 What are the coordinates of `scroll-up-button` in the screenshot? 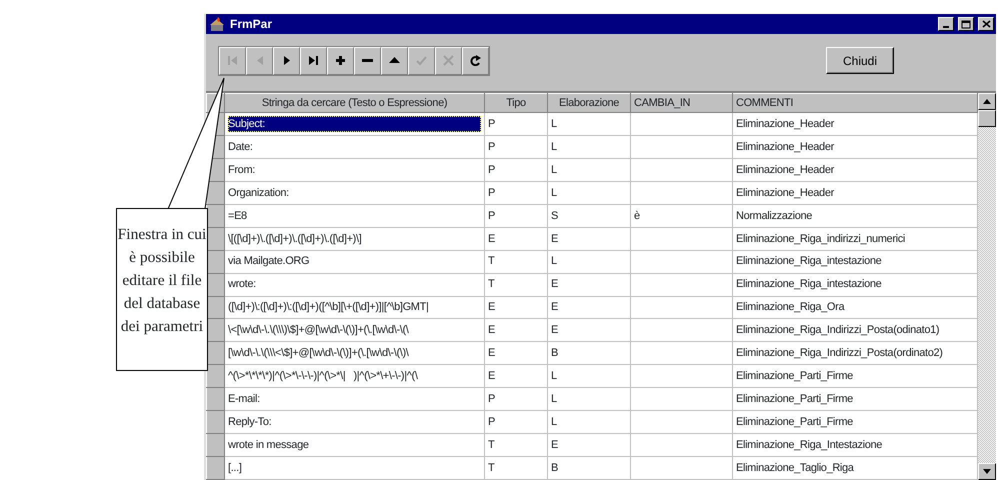 It's located at (987, 101).